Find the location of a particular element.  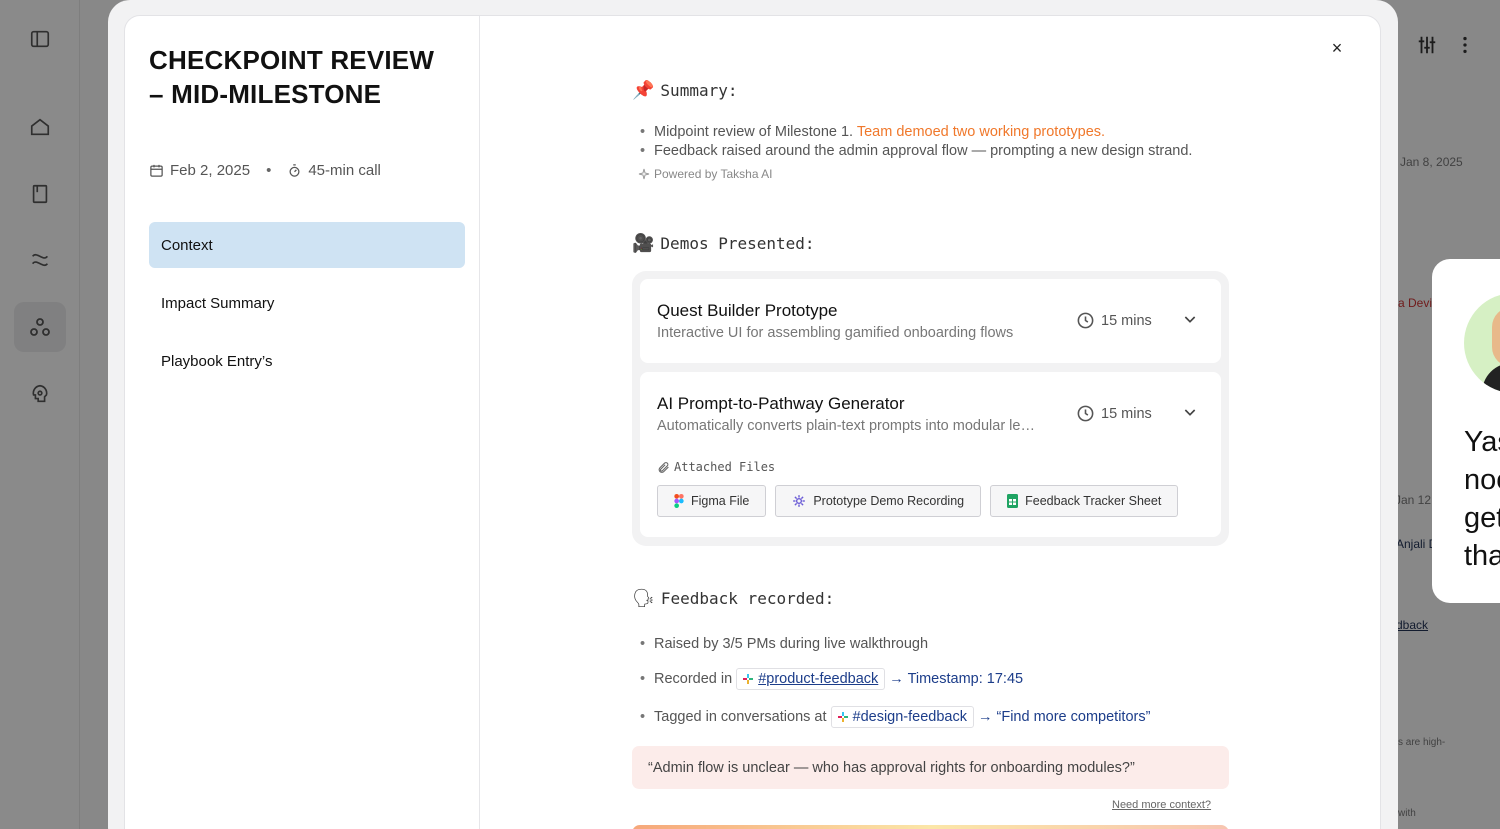

file-figma-button: Figma File is located at coordinates (712, 501).